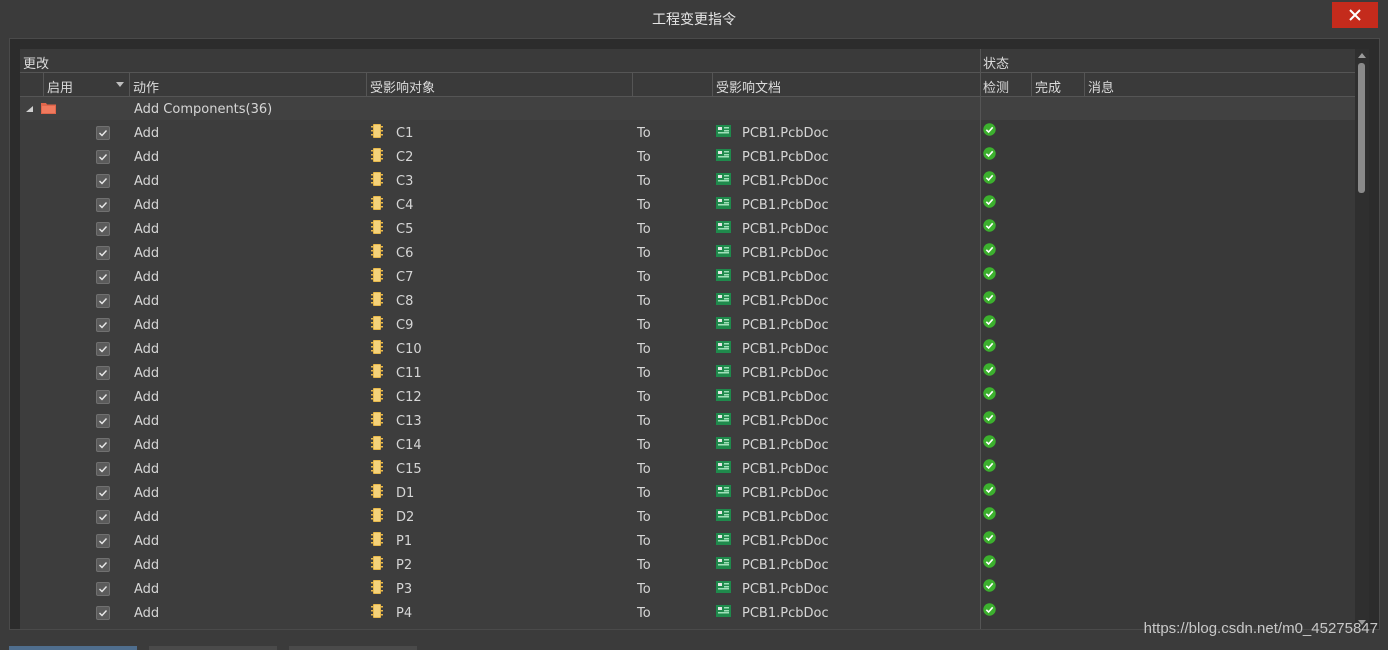 The width and height of the screenshot is (1388, 650). What do you see at coordinates (687, 205) in the screenshot?
I see `table-row: Add C4 To PCB1.PcbDoc` at bounding box center [687, 205].